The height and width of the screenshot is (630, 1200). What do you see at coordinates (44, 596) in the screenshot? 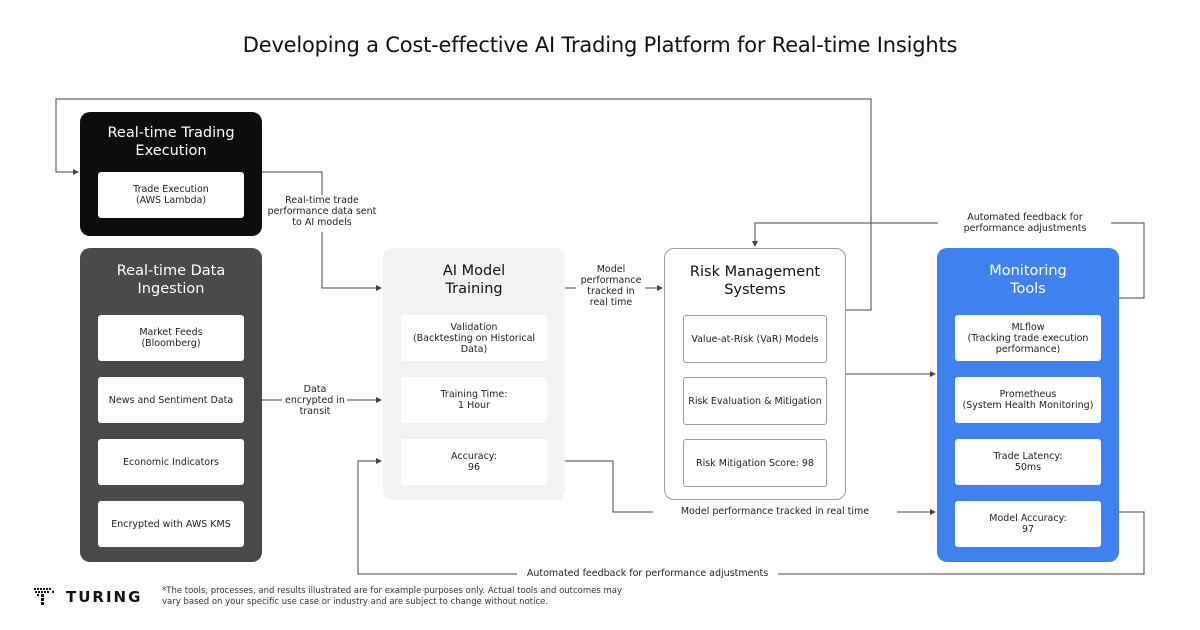
I see `turing-logo-icon` at bounding box center [44, 596].